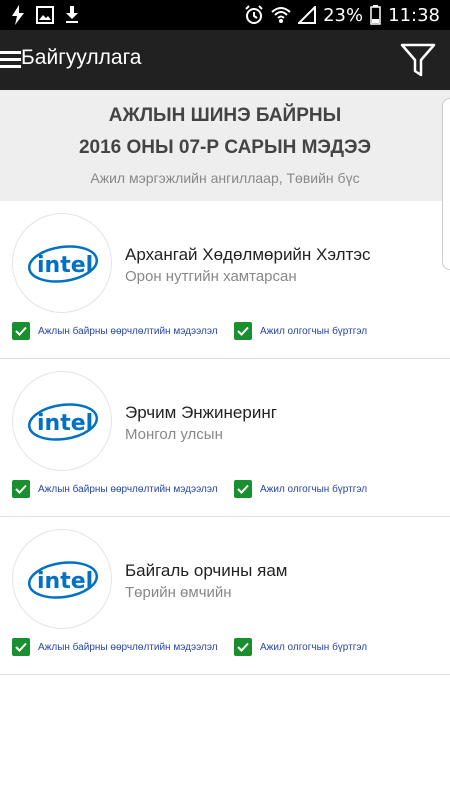 This screenshot has height=800, width=450. Describe the element at coordinates (81, 57) in the screenshot. I see `app-title: Байгууллага` at that location.